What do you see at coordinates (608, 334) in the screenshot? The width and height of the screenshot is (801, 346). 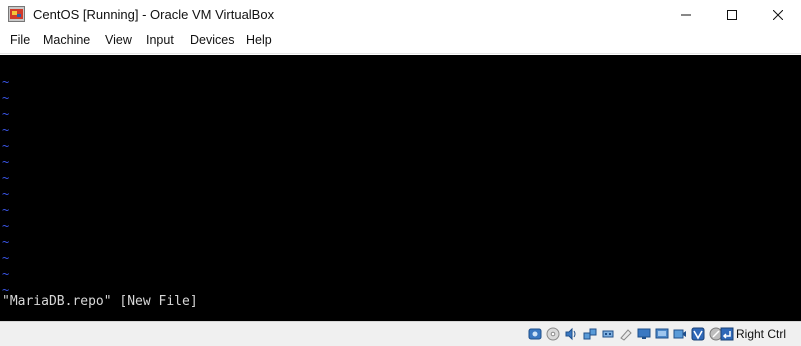 I see `usb-icon` at bounding box center [608, 334].